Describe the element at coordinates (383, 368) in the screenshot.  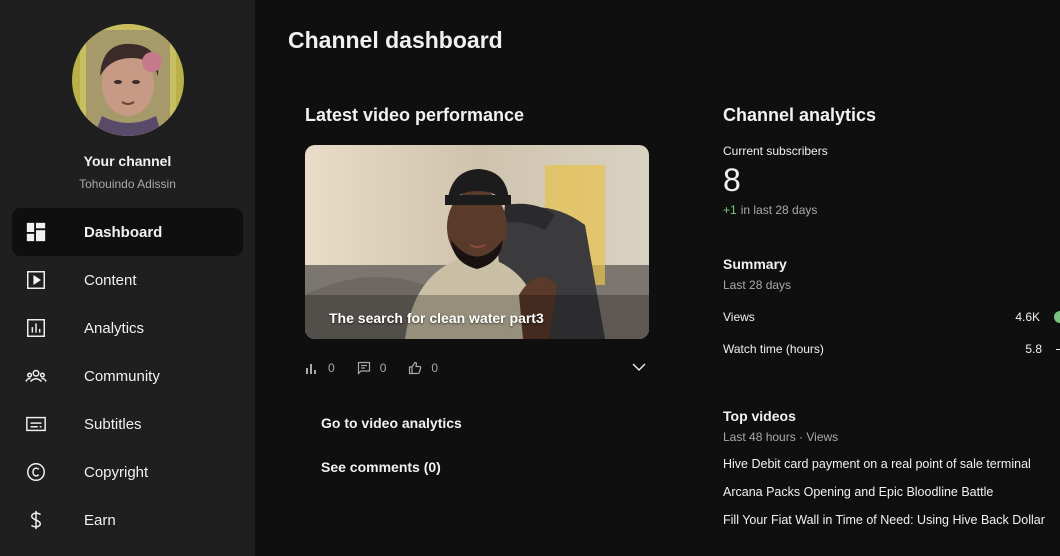
I see `comments-count: 0` at that location.